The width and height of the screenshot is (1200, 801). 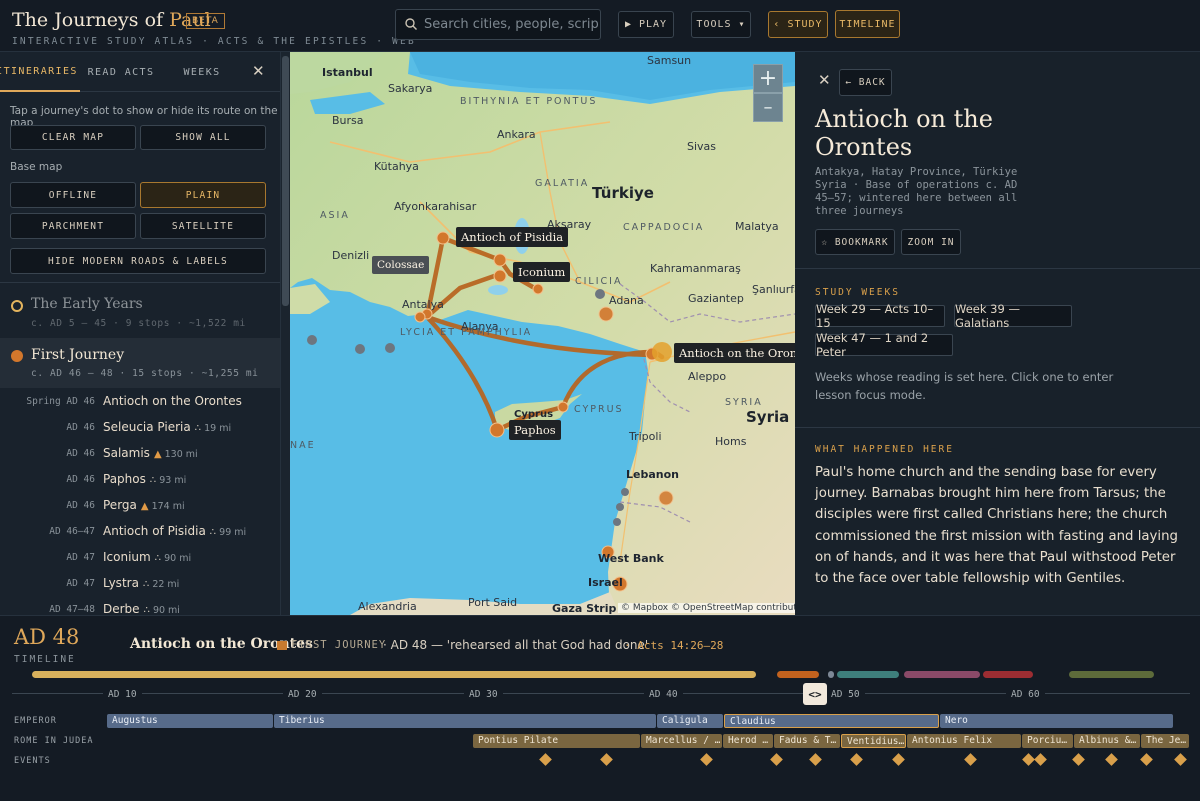 I want to click on stop-item: AD 46 Paphos ∴ 93 mi, so click(x=140, y=481).